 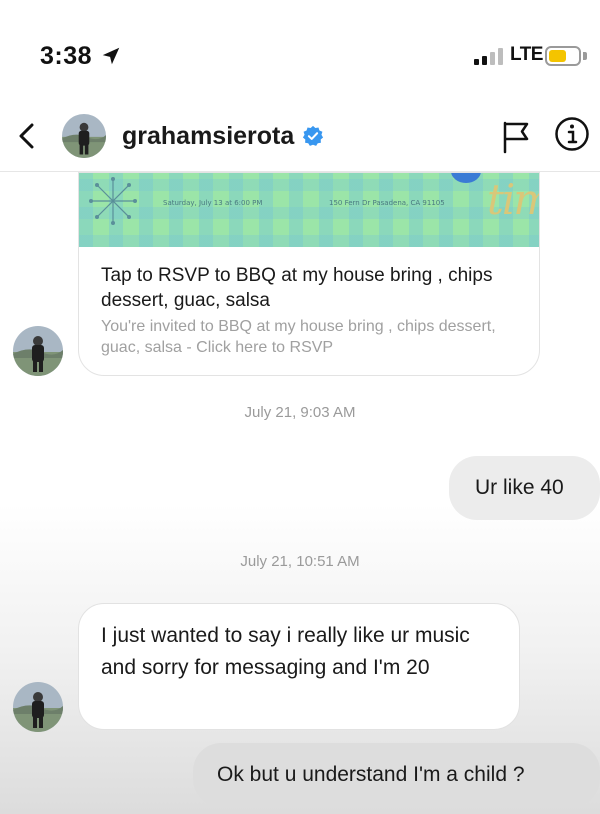 What do you see at coordinates (300, 136) in the screenshot?
I see `chat-header: grahamsierota` at bounding box center [300, 136].